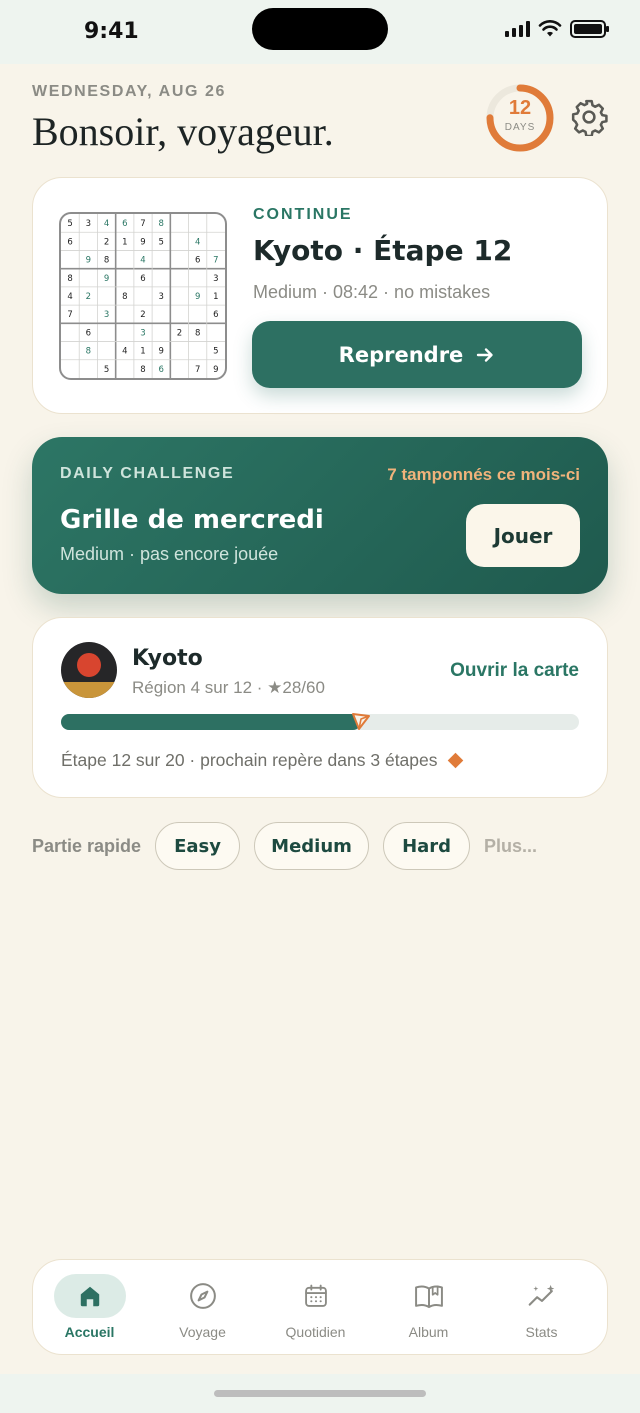 The width and height of the screenshot is (640, 1413). What do you see at coordinates (203, 1296) in the screenshot?
I see `tab-voyage-iconwrap` at bounding box center [203, 1296].